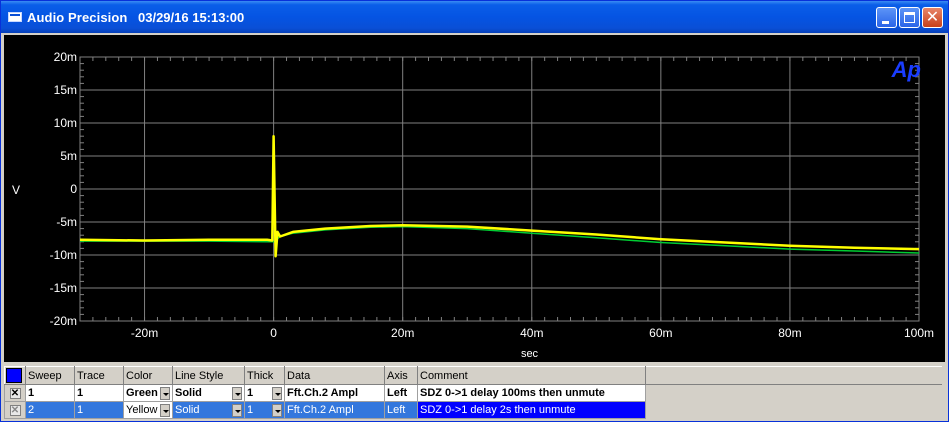  What do you see at coordinates (148, 375) in the screenshot?
I see `header-color: Color` at bounding box center [148, 375].